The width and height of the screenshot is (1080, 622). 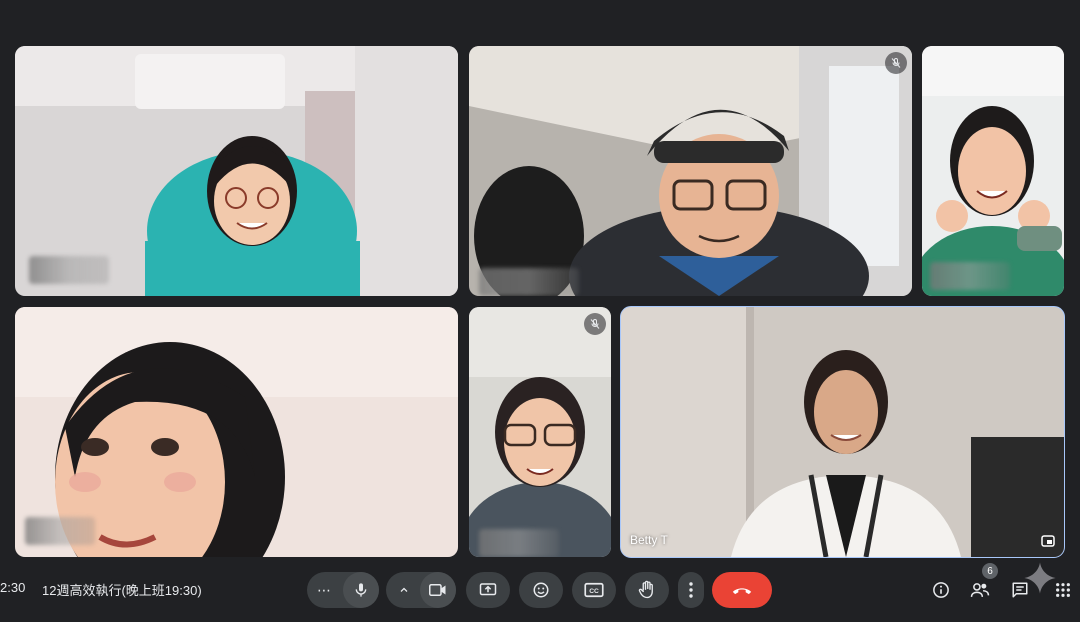 I want to click on camera-icon, so click(x=437, y=590).